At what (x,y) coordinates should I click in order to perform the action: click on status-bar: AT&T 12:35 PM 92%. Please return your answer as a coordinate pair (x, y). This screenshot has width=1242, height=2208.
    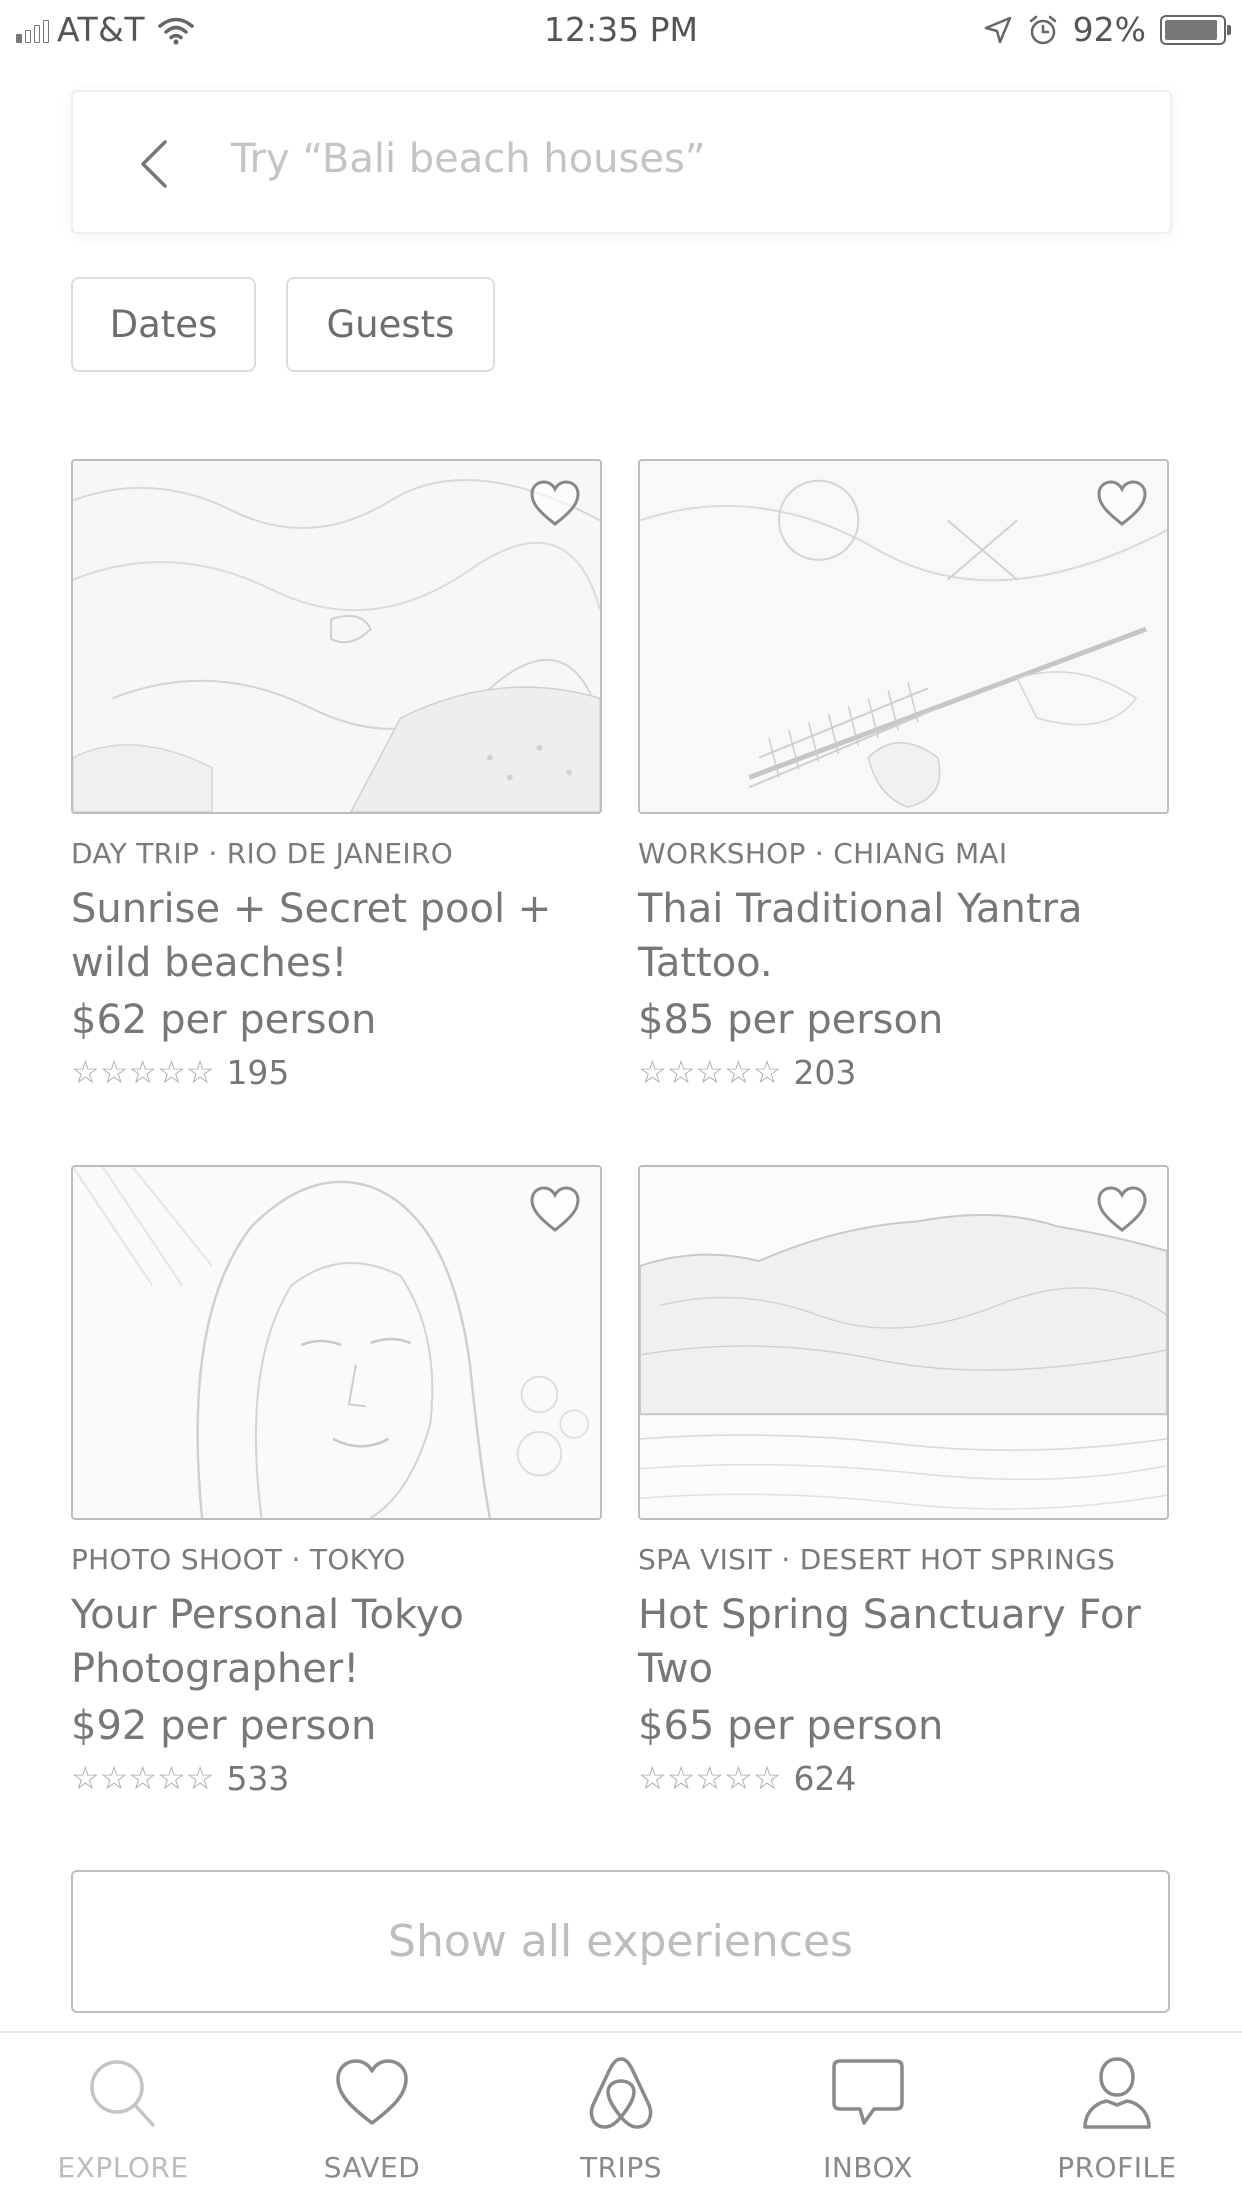
    Looking at the image, I should click on (621, 30).